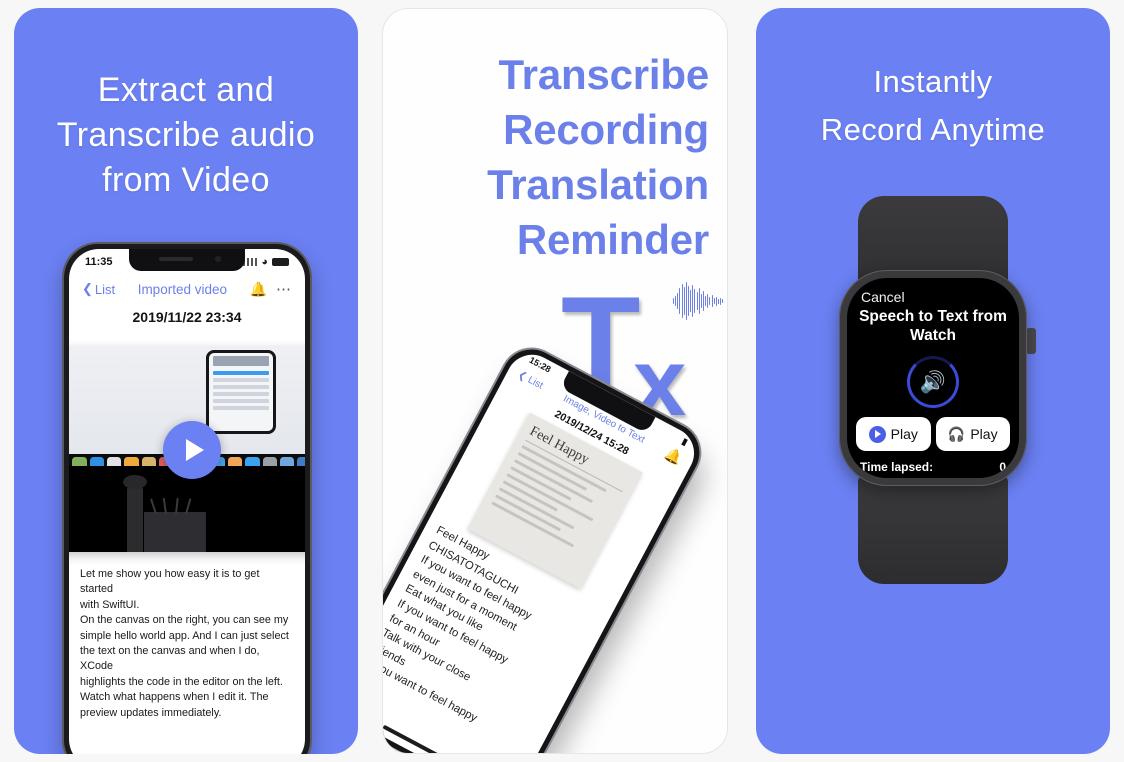 Image resolution: width=1124 pixels, height=762 pixels. I want to click on presenter-figure, so click(135, 513).